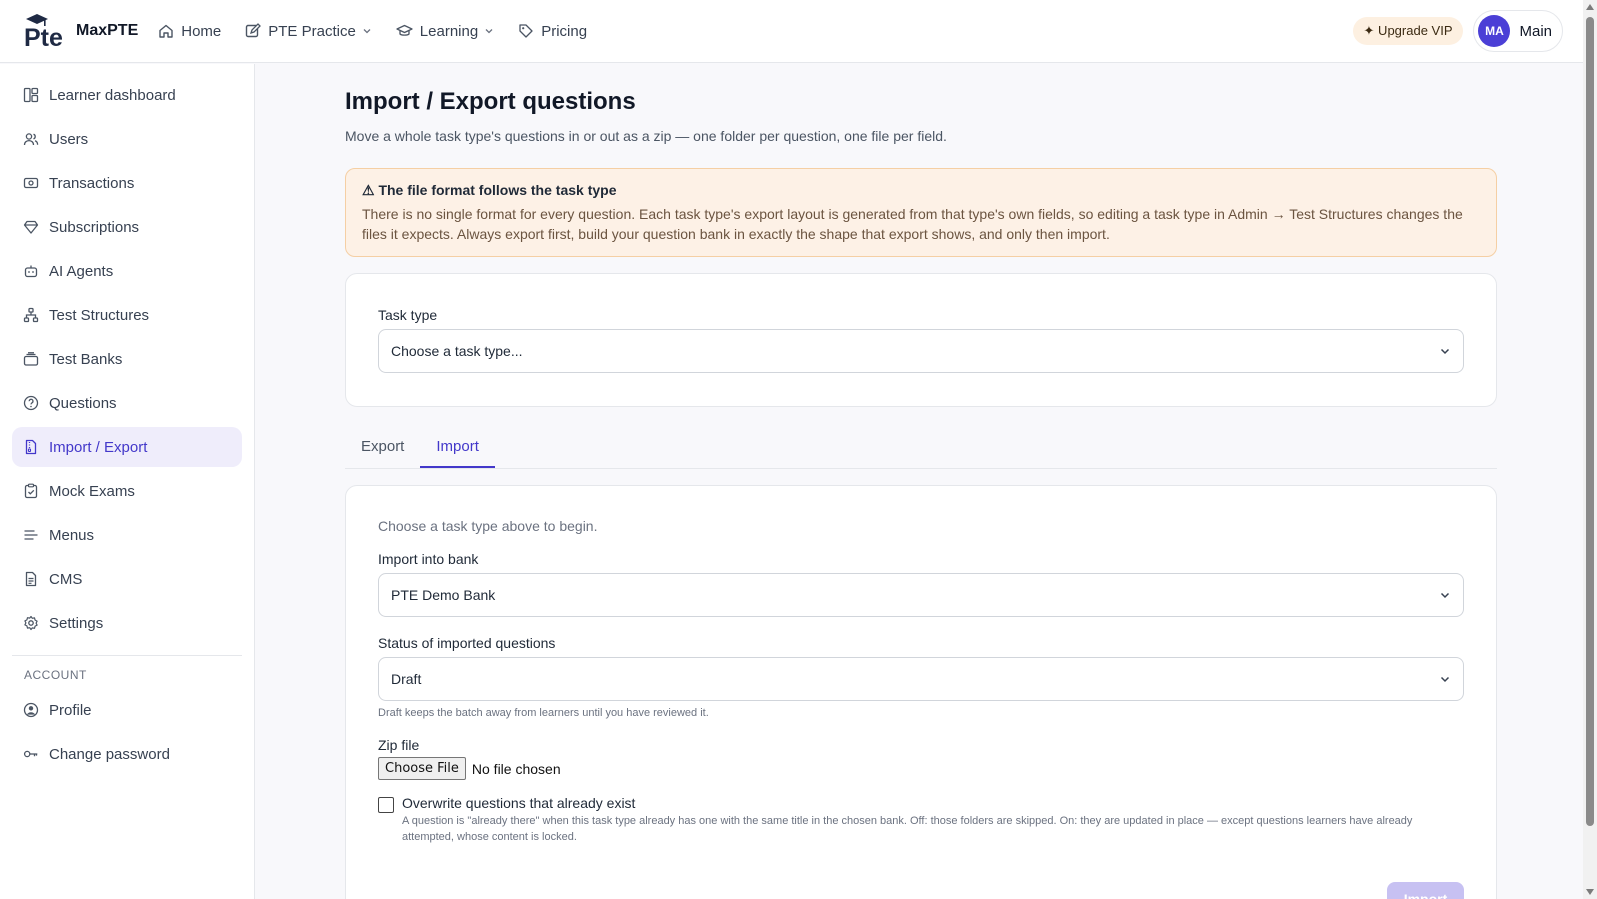  Describe the element at coordinates (921, 768) in the screenshot. I see `zip-file-input: Choose File No file chosen` at that location.